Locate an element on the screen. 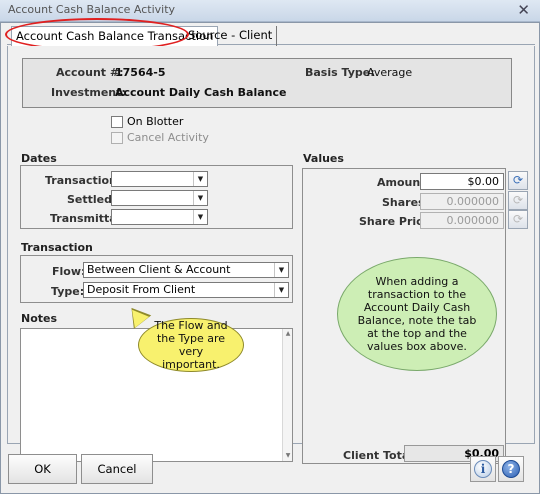  shares-calc-button: ⟳ is located at coordinates (518, 200).